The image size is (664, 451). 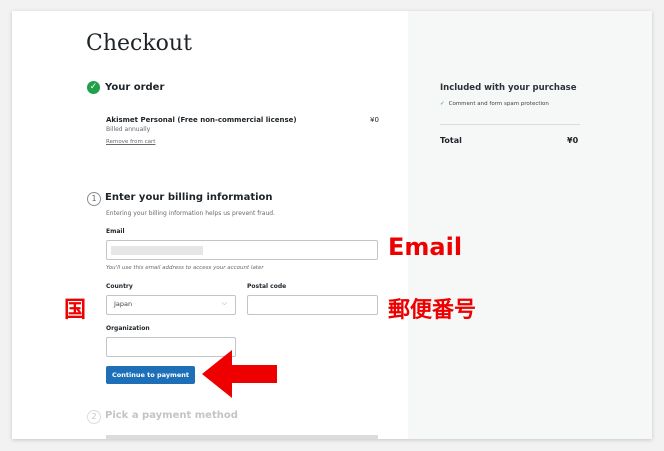 I want to click on postal-annotation: 郵便番号, so click(x=432, y=310).